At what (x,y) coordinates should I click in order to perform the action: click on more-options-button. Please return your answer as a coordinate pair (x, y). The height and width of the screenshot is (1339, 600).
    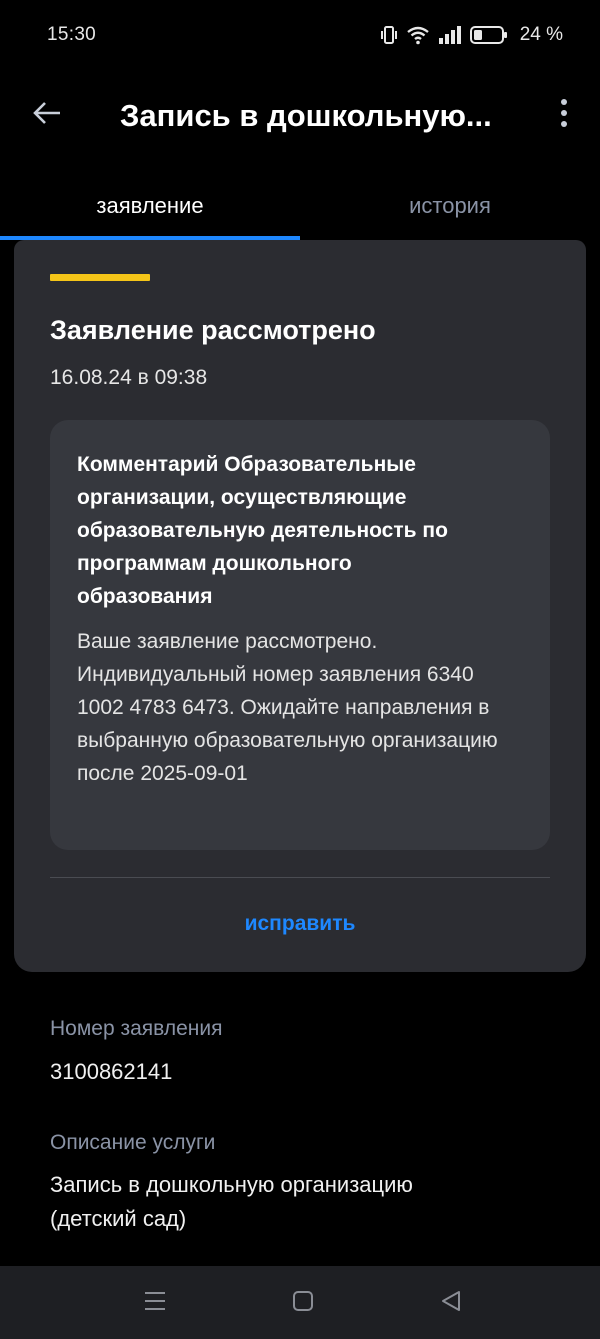
    Looking at the image, I should click on (564, 115).